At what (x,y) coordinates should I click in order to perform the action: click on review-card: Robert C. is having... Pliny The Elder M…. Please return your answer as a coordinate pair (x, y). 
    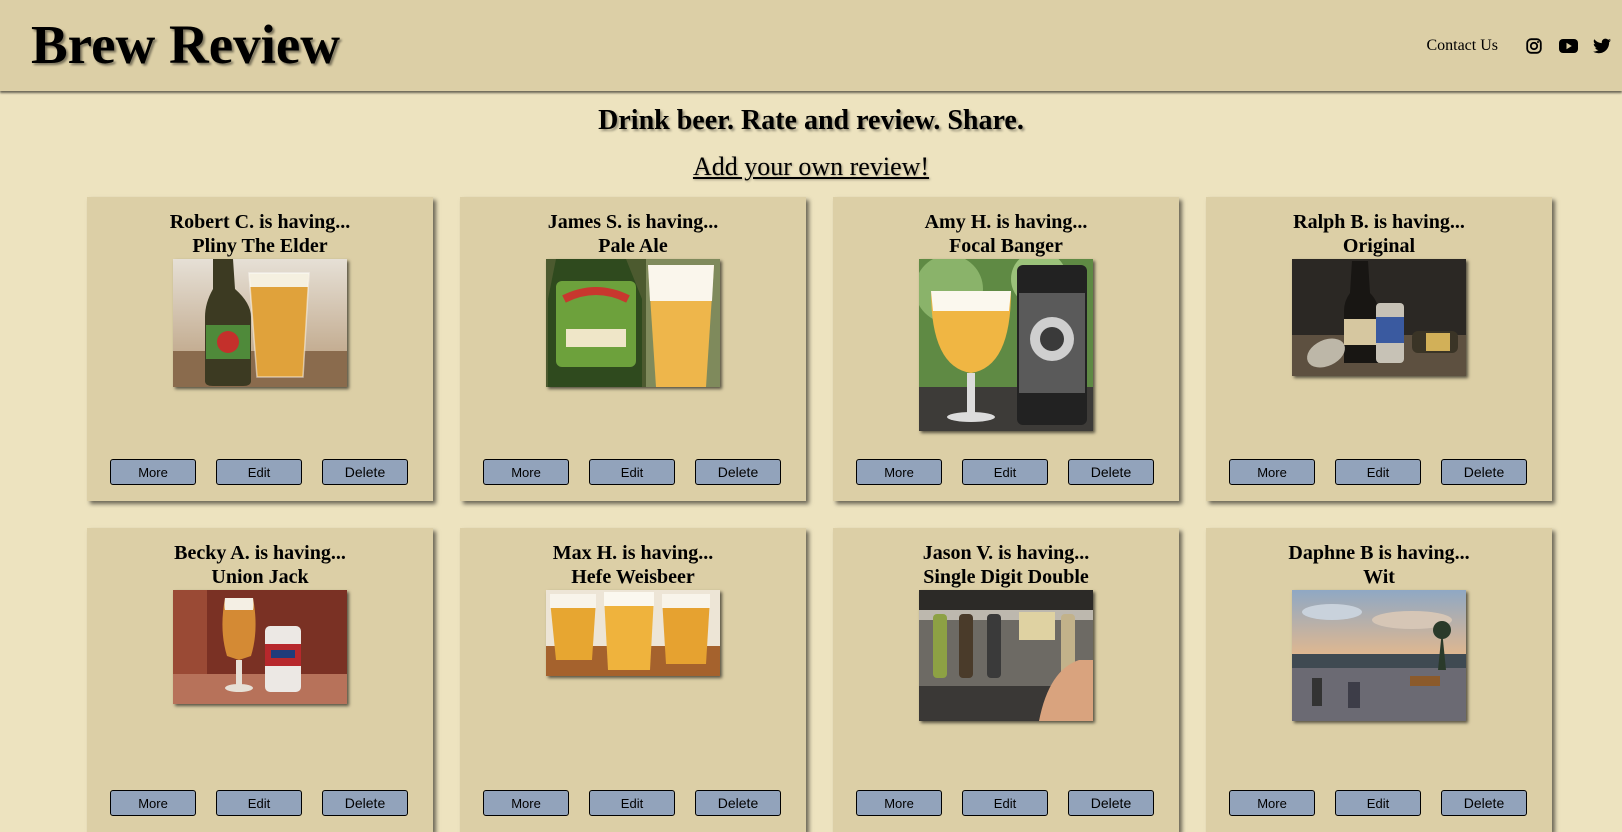
    Looking at the image, I should click on (260, 349).